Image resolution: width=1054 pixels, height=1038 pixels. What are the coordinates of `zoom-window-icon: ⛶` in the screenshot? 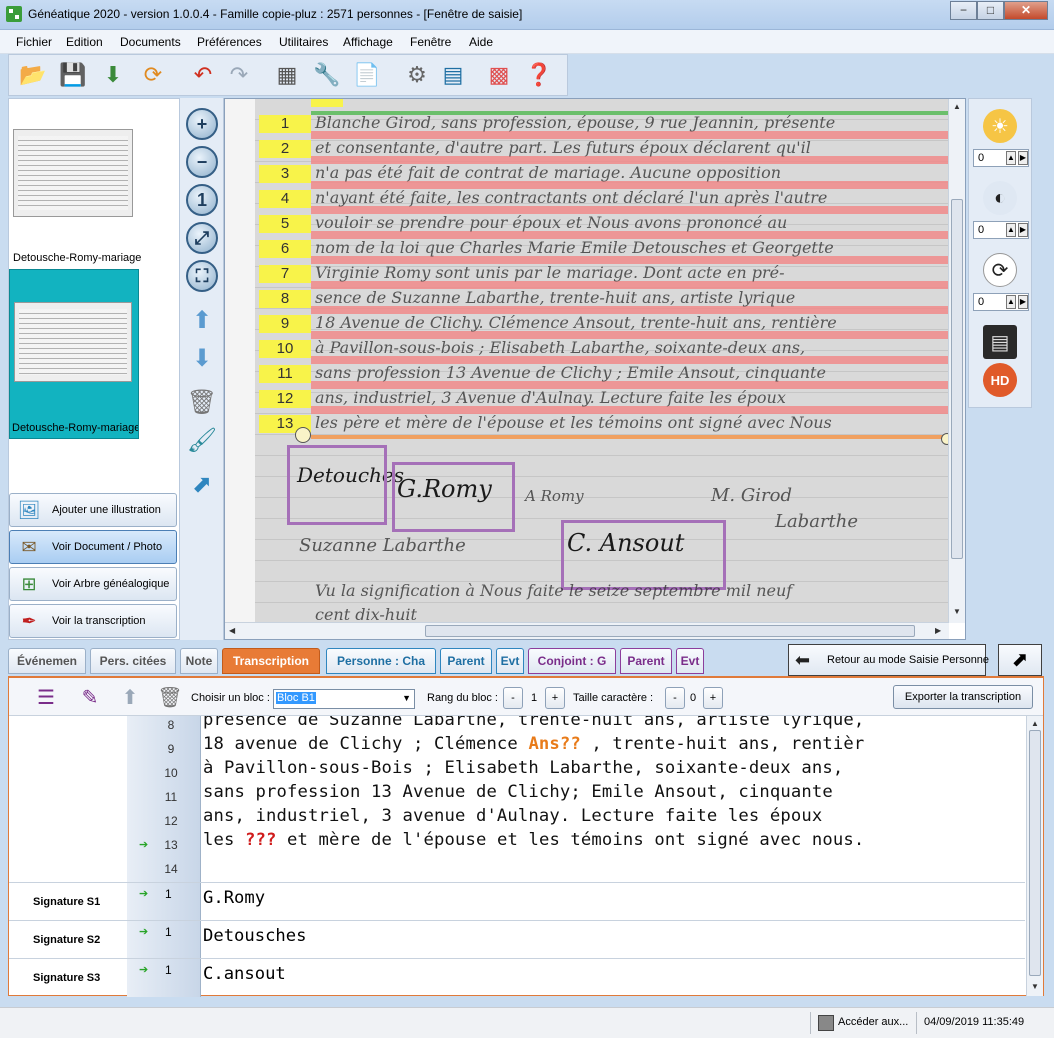 It's located at (202, 276).